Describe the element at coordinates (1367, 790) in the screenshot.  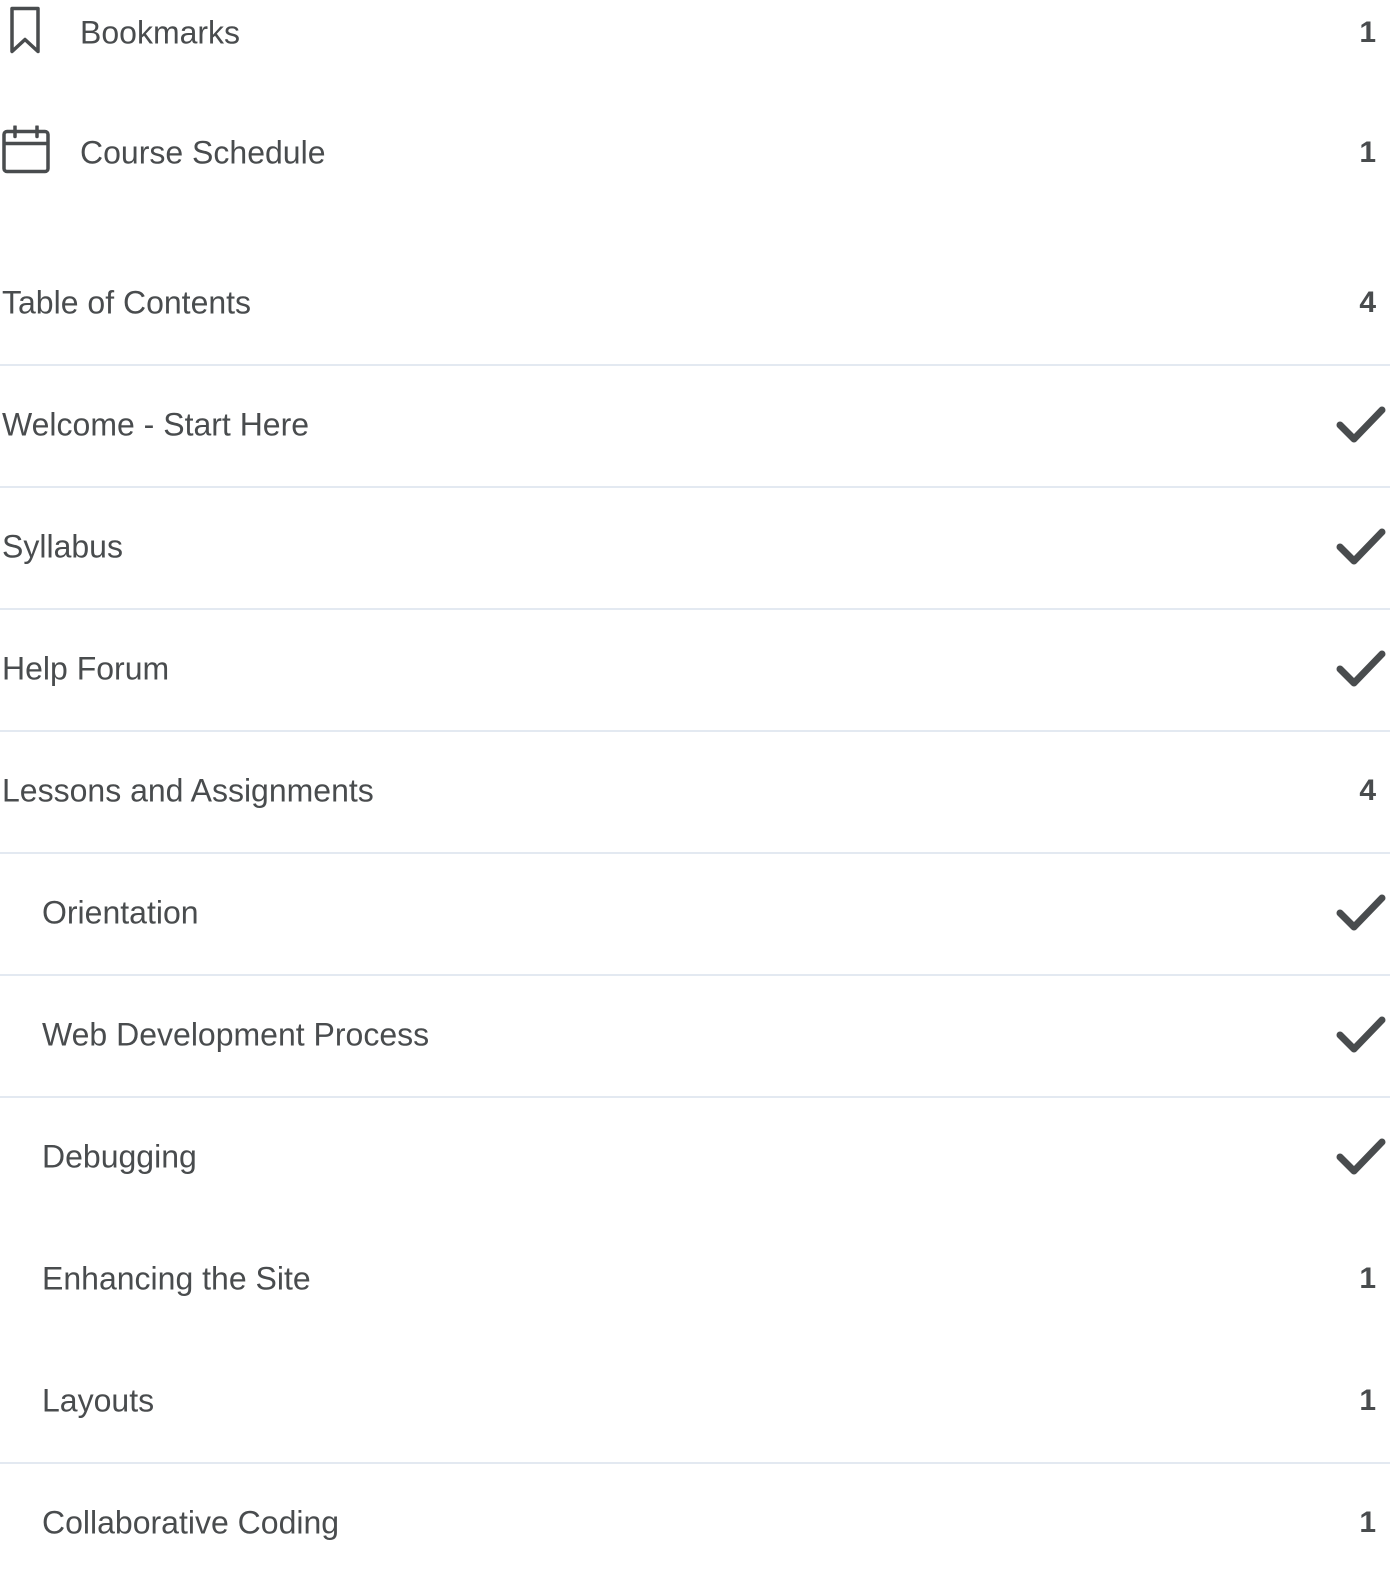
I see `module-count: 4` at that location.